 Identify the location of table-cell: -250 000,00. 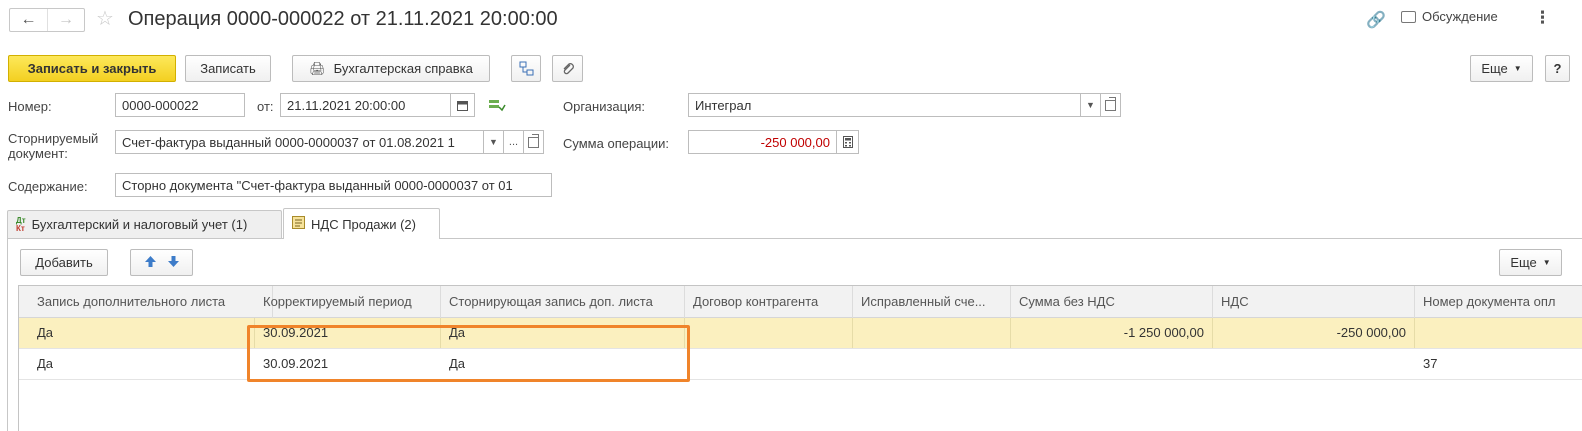
(1314, 333).